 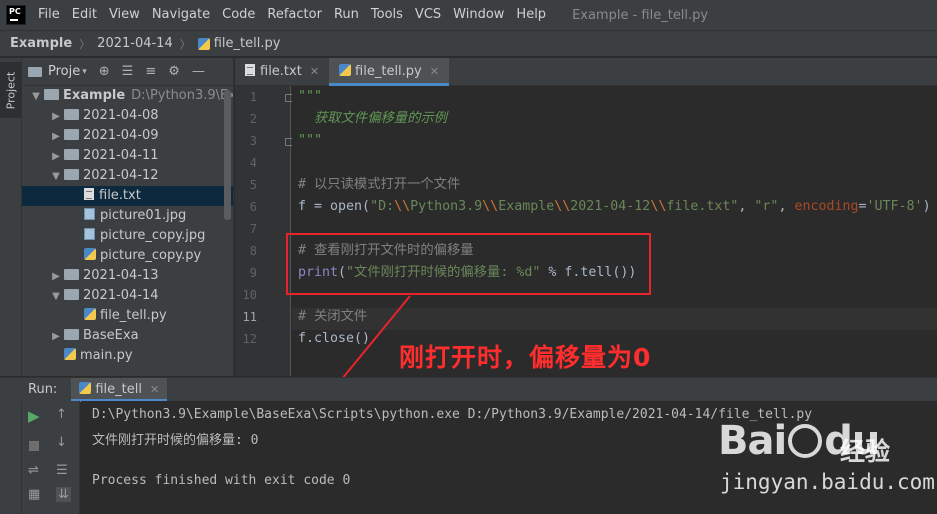 What do you see at coordinates (221, 480) in the screenshot?
I see `console-line-exit: Process finished with exit code 0` at bounding box center [221, 480].